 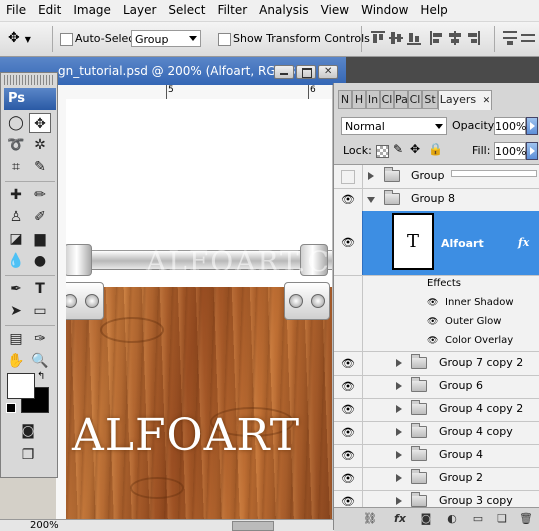 What do you see at coordinates (400, 519) in the screenshot?
I see `add-layer-style-icon: fx` at bounding box center [400, 519].